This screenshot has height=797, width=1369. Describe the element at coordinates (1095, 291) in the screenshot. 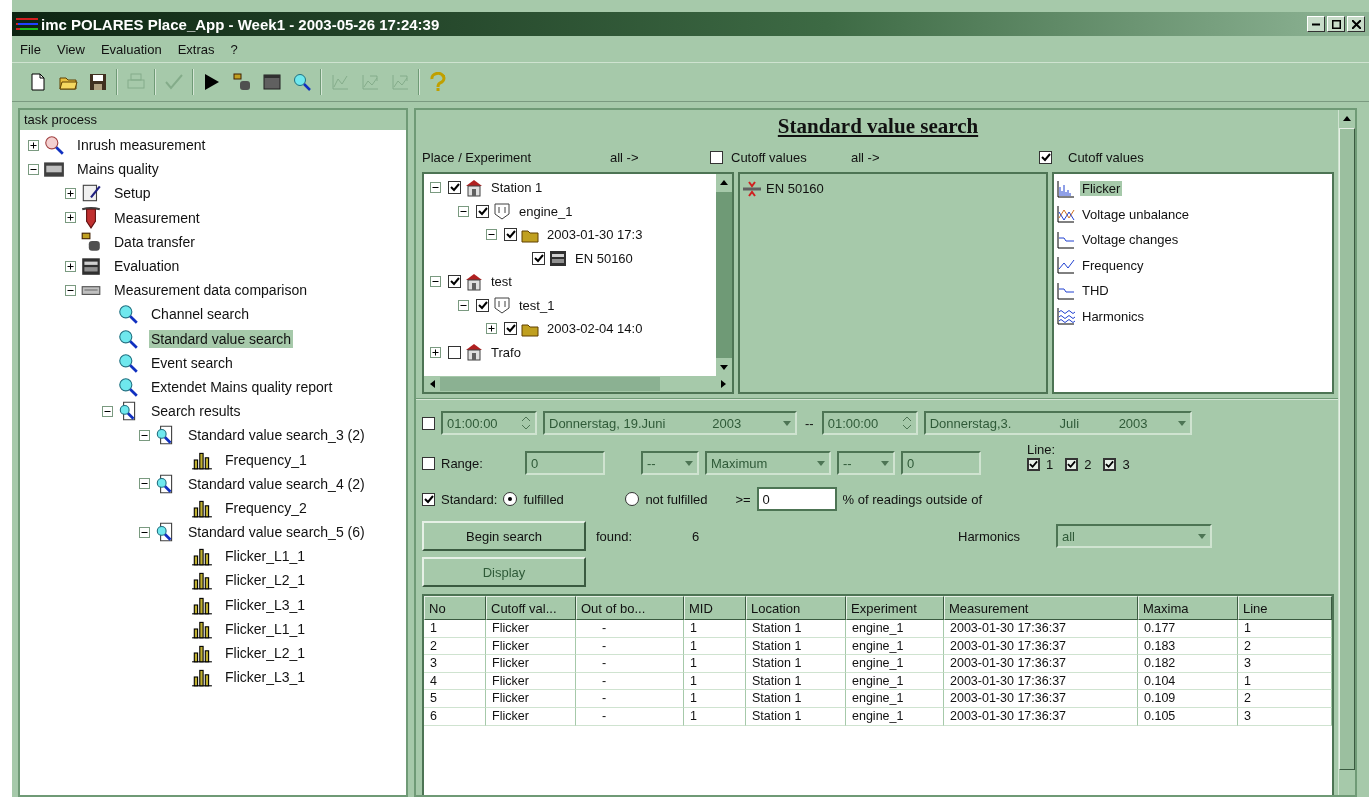

I see `list-item: THD` at that location.